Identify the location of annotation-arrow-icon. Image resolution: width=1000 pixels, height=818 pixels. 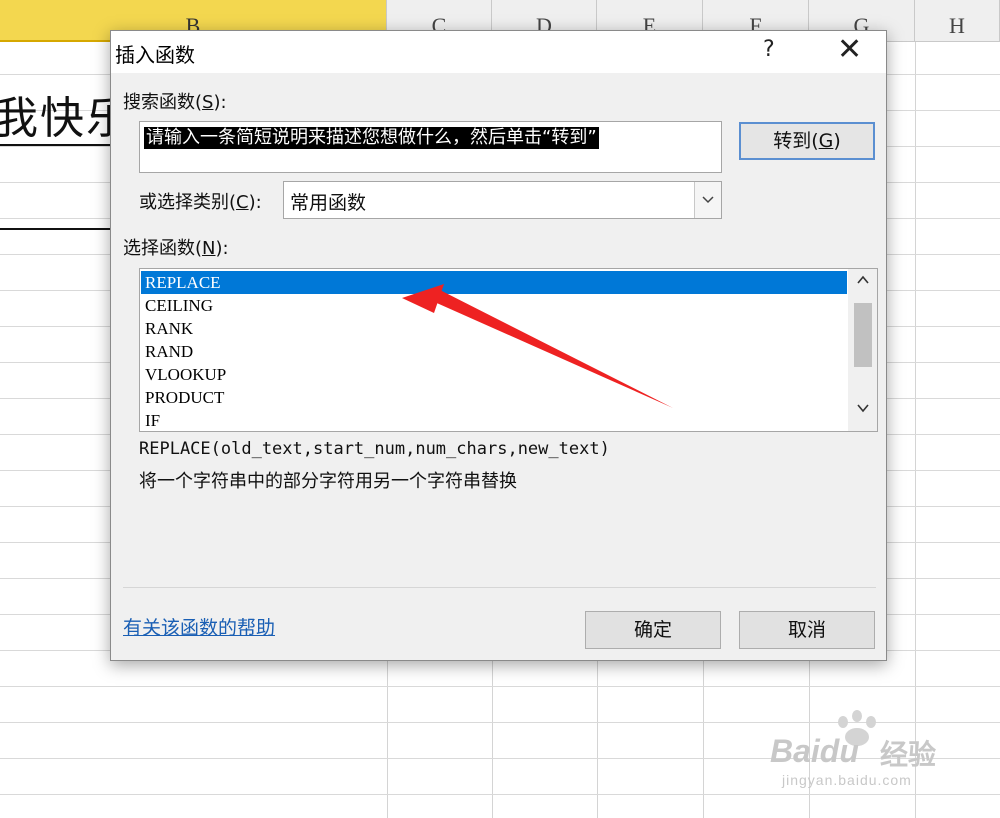
(537, 346).